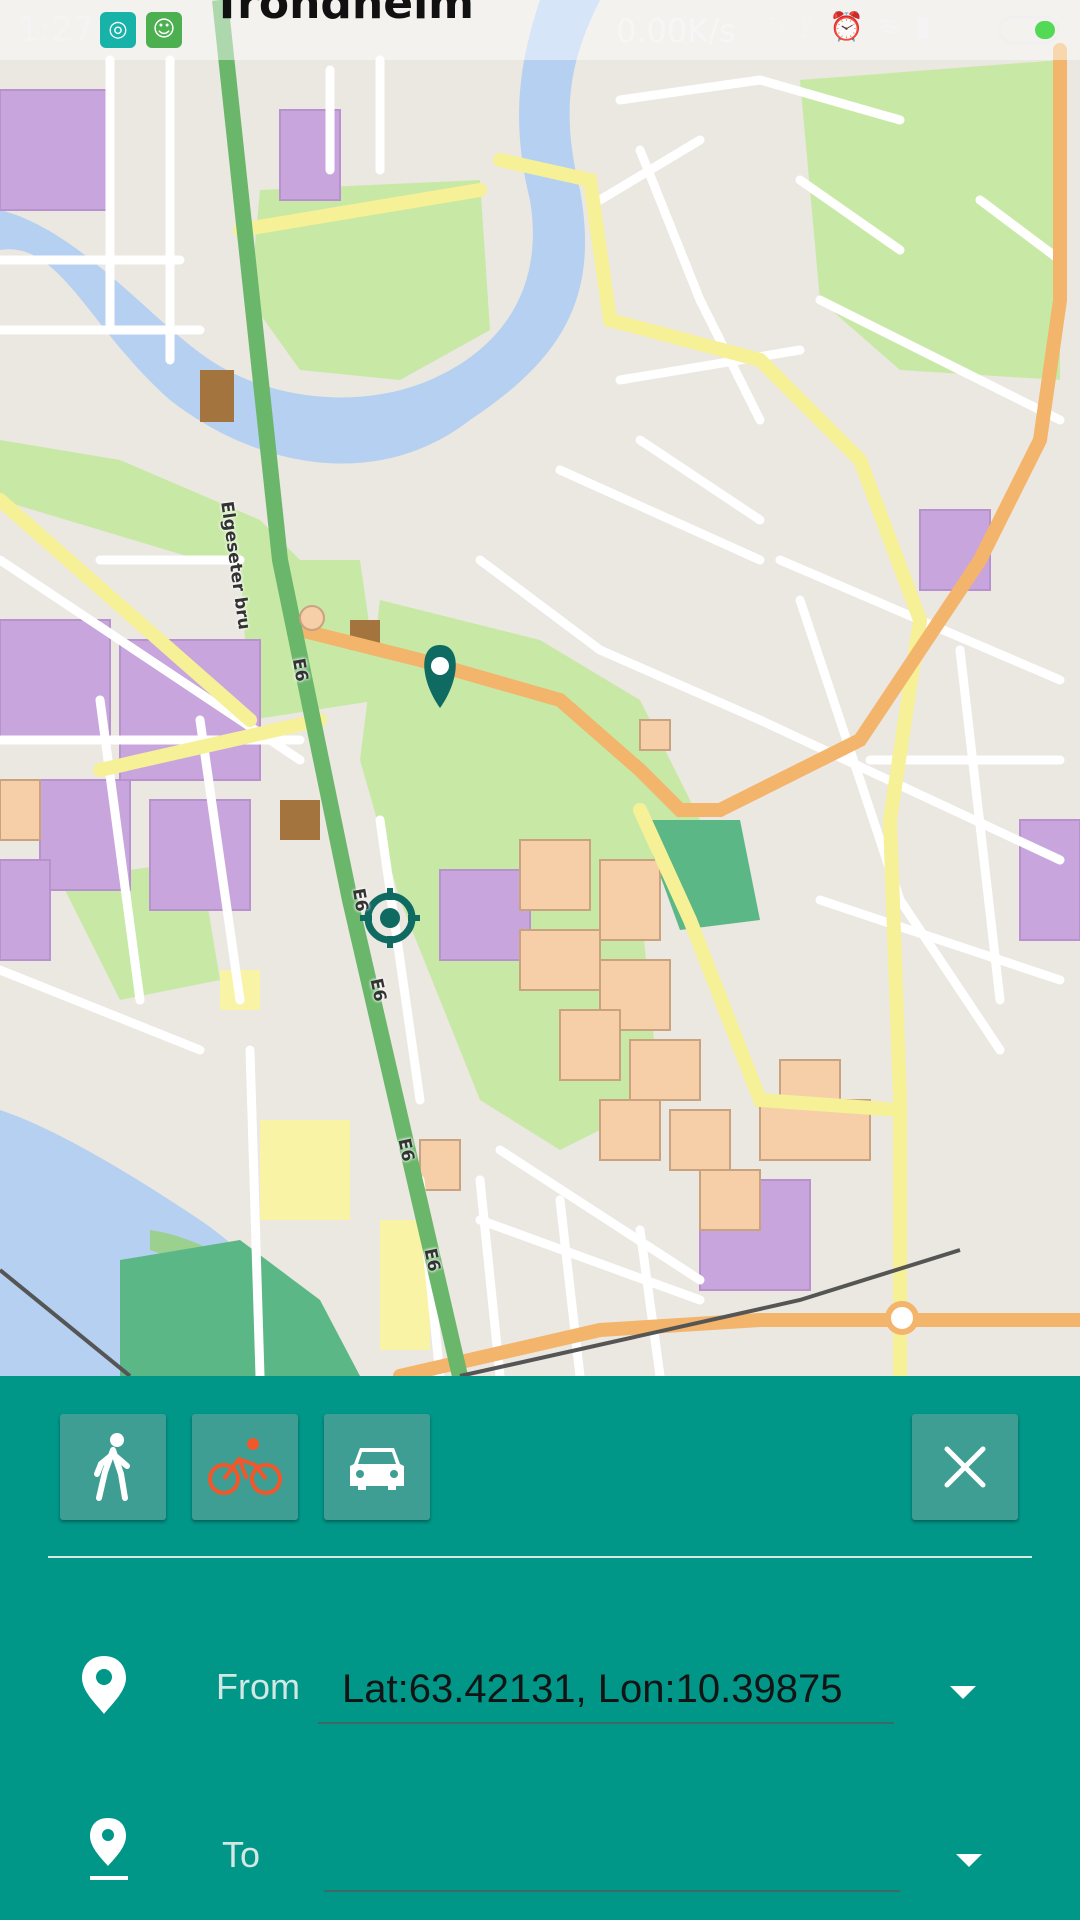 This screenshot has width=1080, height=1920. Describe the element at coordinates (118, 30) in the screenshot. I see `notification-app-icon: ◎` at that location.